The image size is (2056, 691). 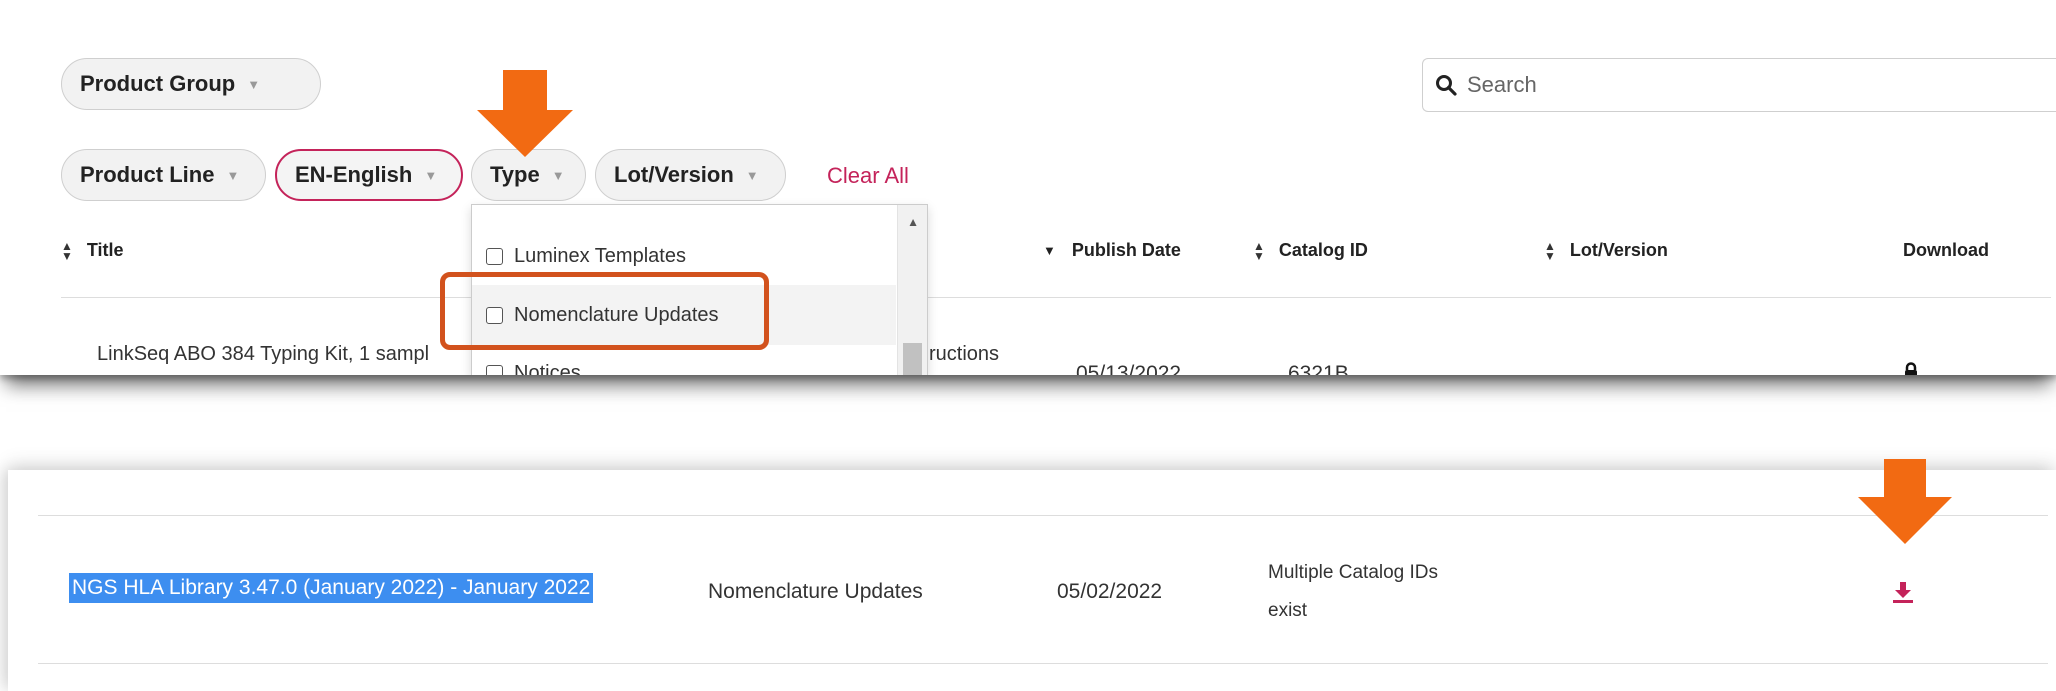 What do you see at coordinates (912, 359) in the screenshot?
I see `scrollbar-thumb` at bounding box center [912, 359].